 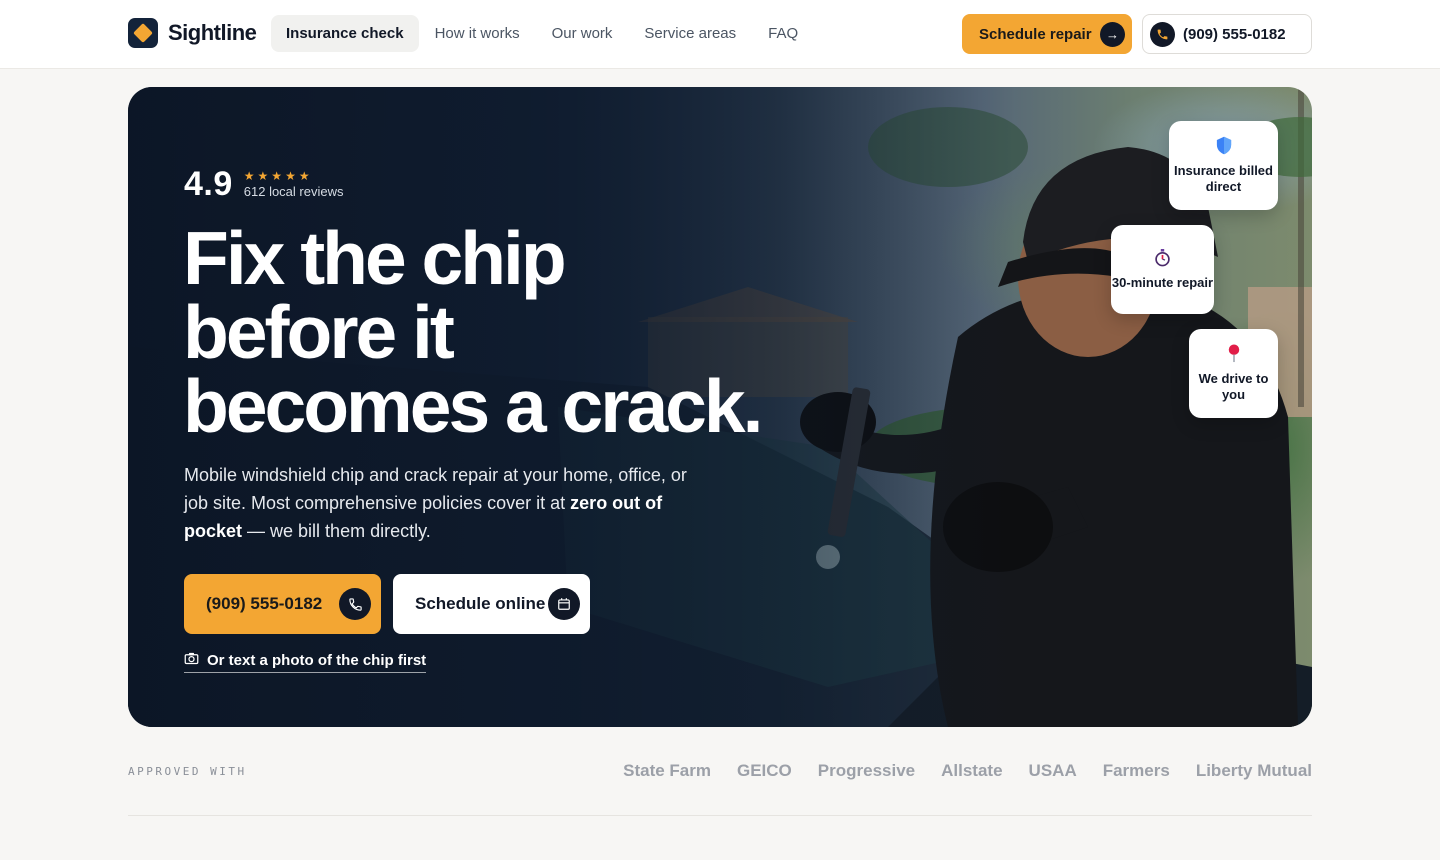 I want to click on badge-drive-label: We drive to you, so click(x=1233, y=386).